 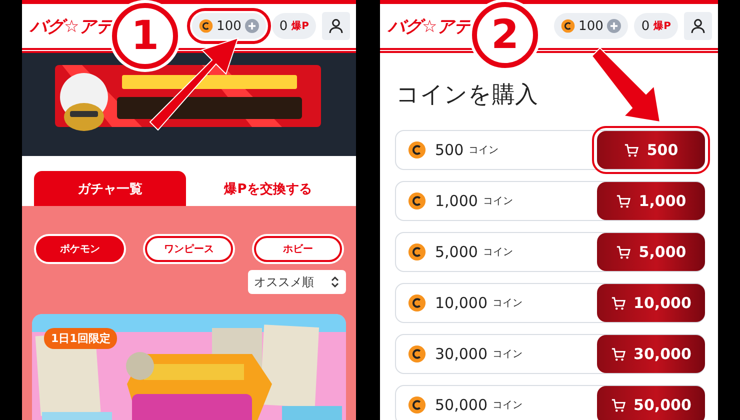 What do you see at coordinates (651, 303) in the screenshot?
I see `buy-button: 10,000` at bounding box center [651, 303].